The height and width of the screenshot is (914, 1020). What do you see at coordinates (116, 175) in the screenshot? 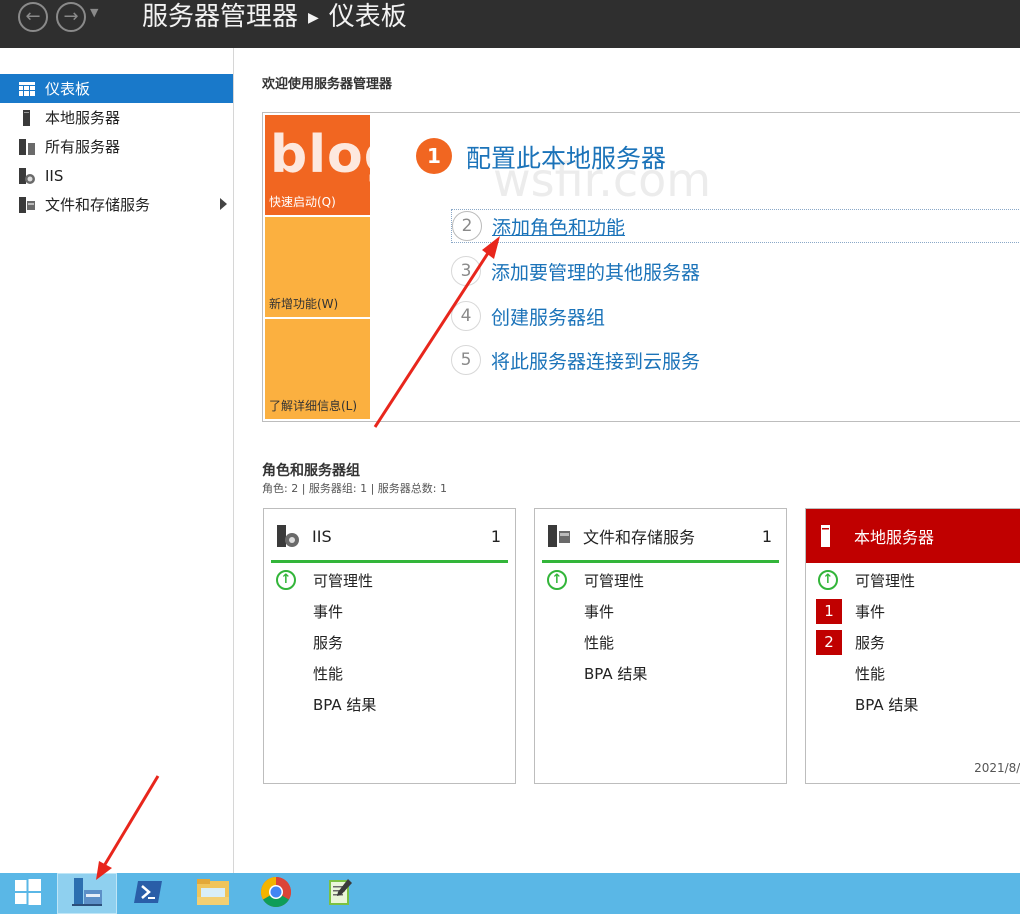
I see `sidebar-item-iis: IIS` at bounding box center [116, 175].